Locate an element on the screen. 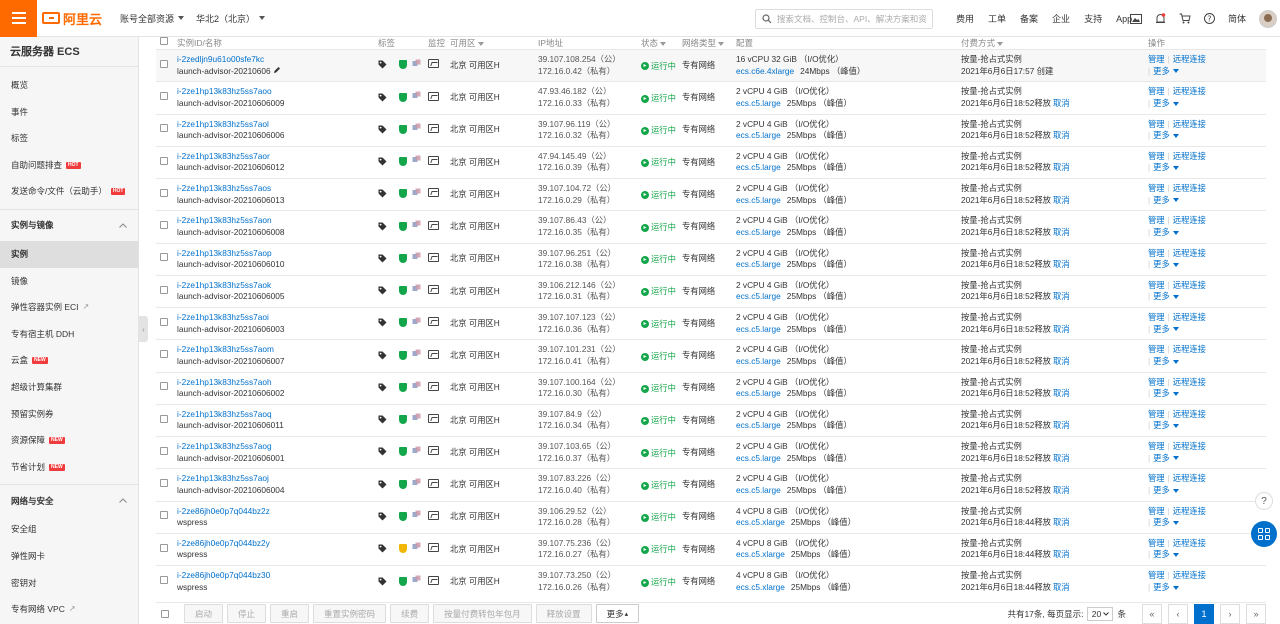 The image size is (1280, 624). convert-billing-button: 按量付费转包年包月 is located at coordinates (482, 613).